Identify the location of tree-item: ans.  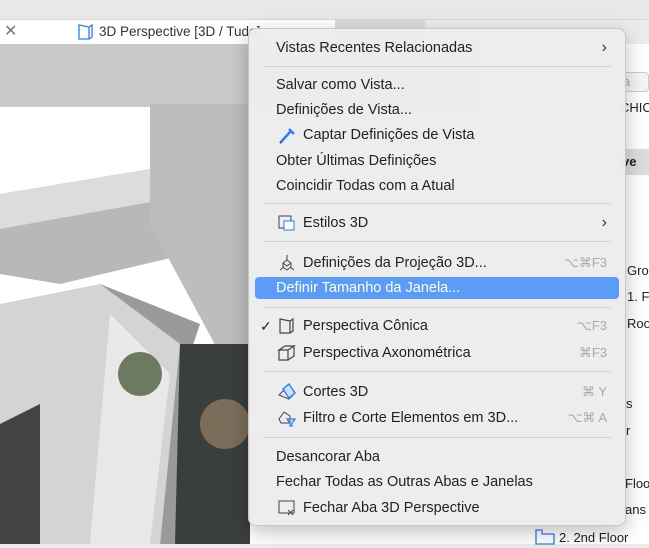
(635, 509).